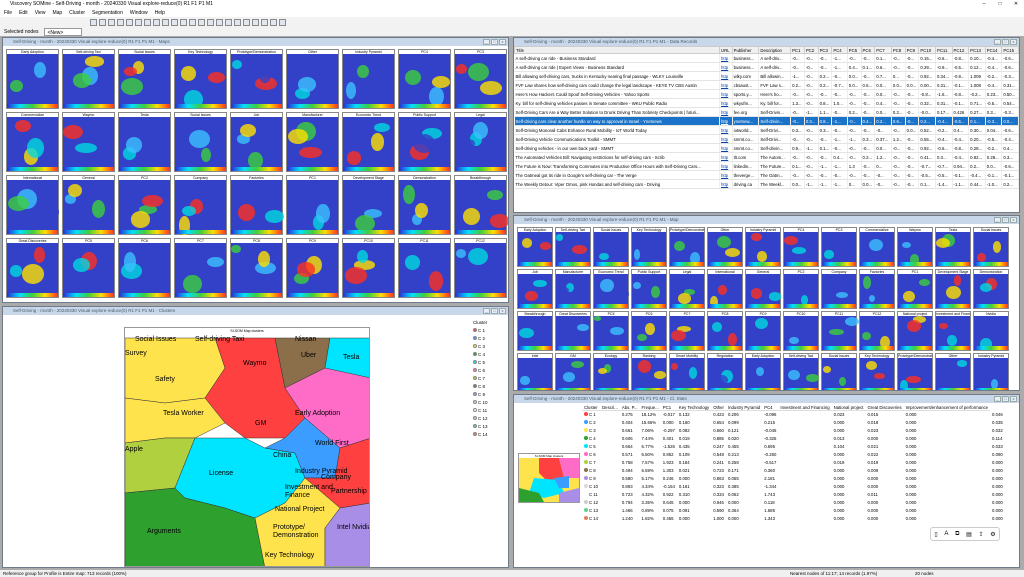 This screenshot has width=1024, height=577. I want to click on map-tile: Breakthrough, so click(481, 205).